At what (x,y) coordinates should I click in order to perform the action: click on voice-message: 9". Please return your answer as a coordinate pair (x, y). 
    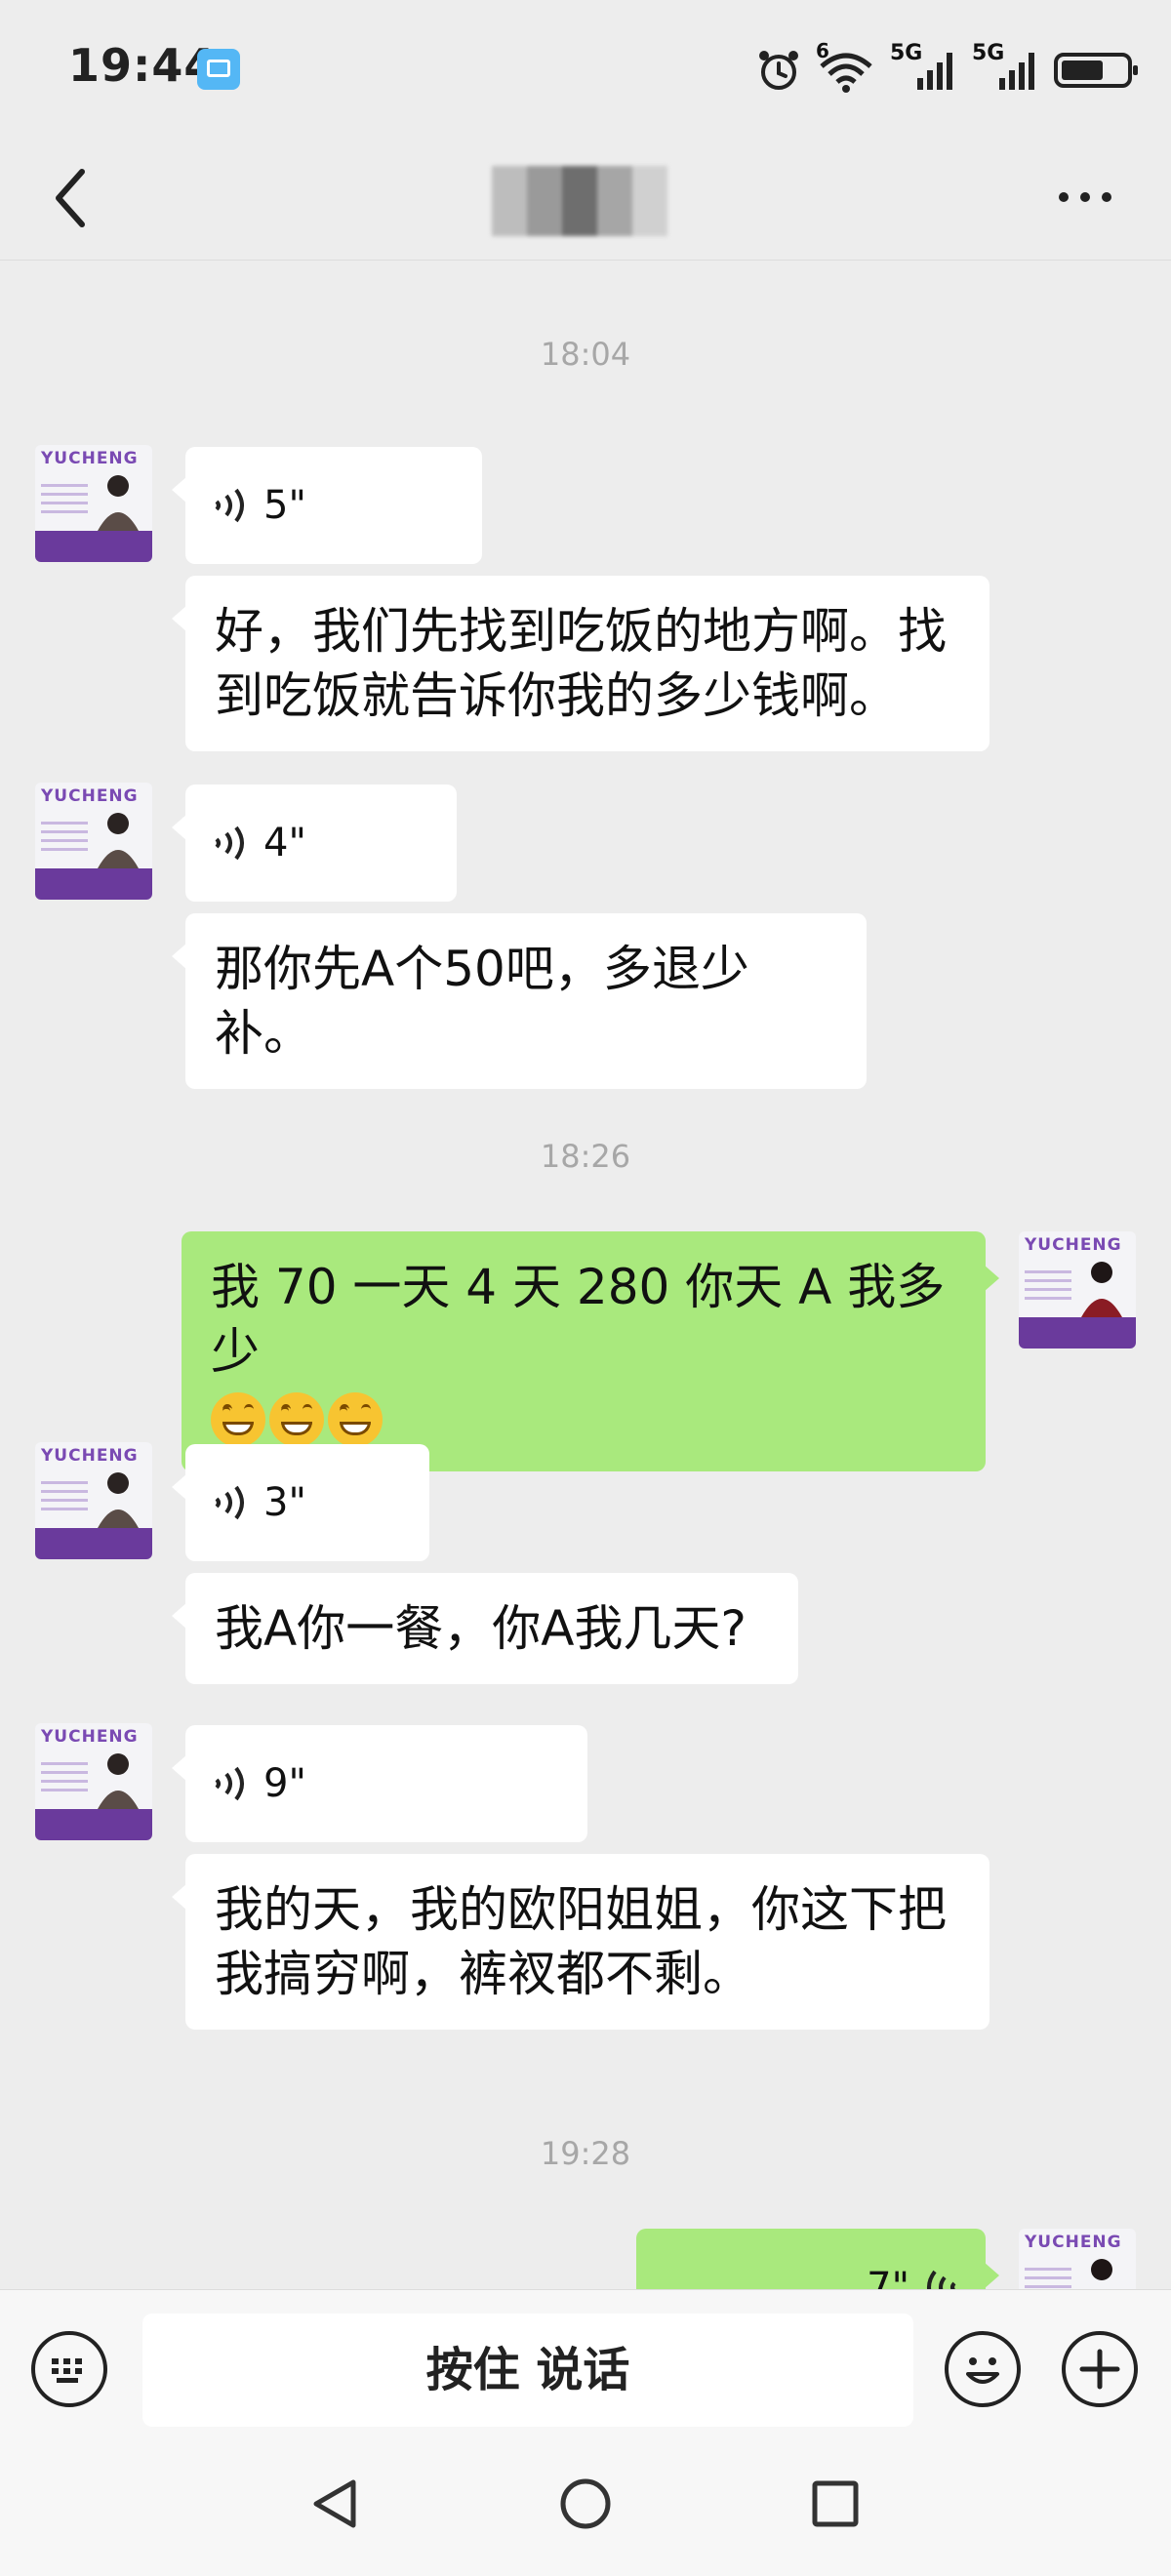
    Looking at the image, I should click on (379, 1783).